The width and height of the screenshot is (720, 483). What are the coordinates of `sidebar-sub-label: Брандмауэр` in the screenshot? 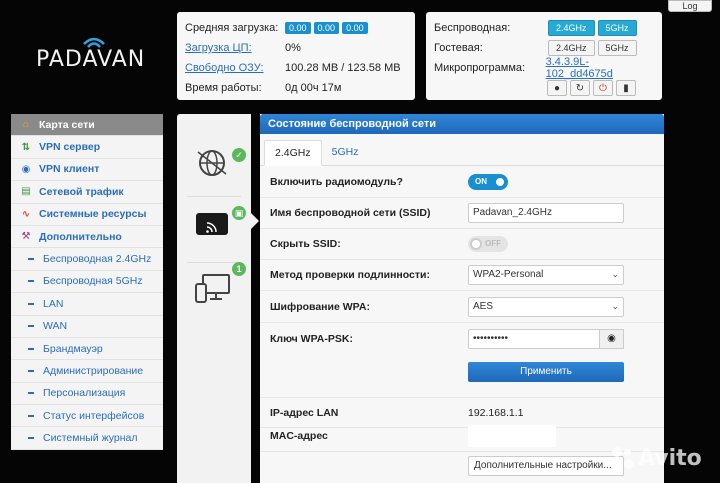 It's located at (73, 348).